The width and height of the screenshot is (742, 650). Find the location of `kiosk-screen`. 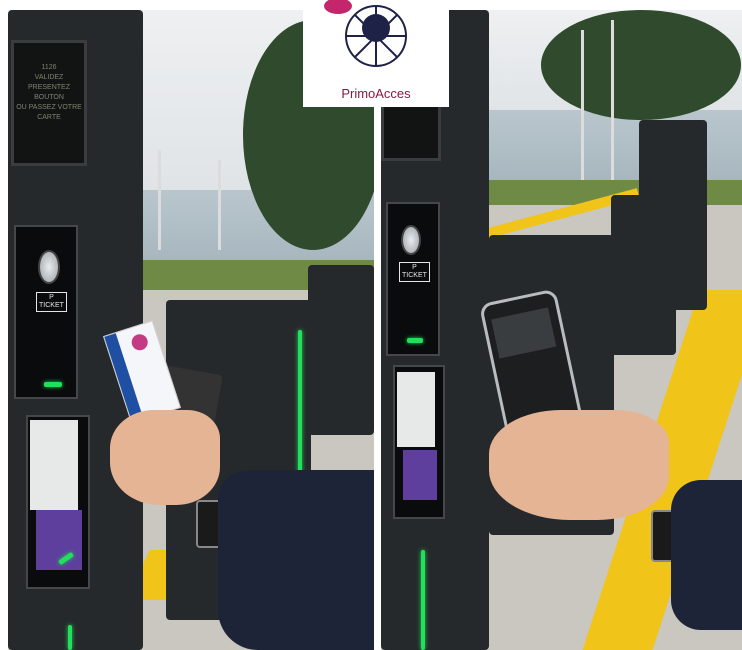

kiosk-screen is located at coordinates (411, 130).